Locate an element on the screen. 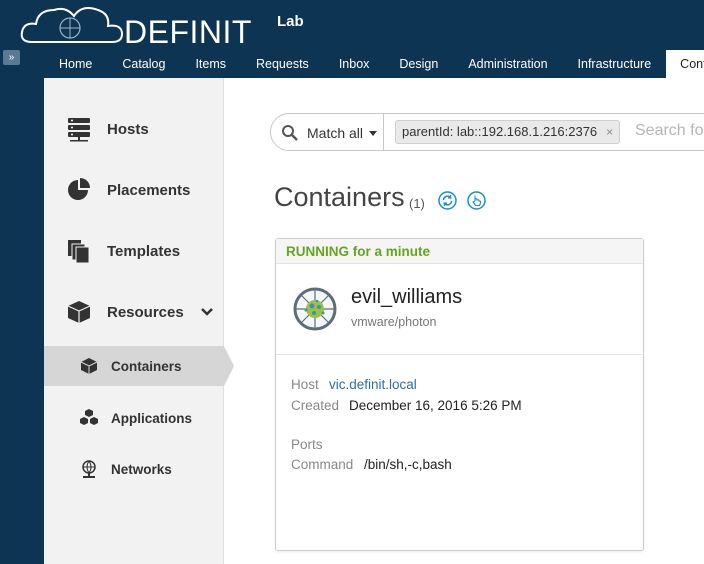 This screenshot has height=564, width=704. sidebar-item-label: Placements is located at coordinates (149, 190).